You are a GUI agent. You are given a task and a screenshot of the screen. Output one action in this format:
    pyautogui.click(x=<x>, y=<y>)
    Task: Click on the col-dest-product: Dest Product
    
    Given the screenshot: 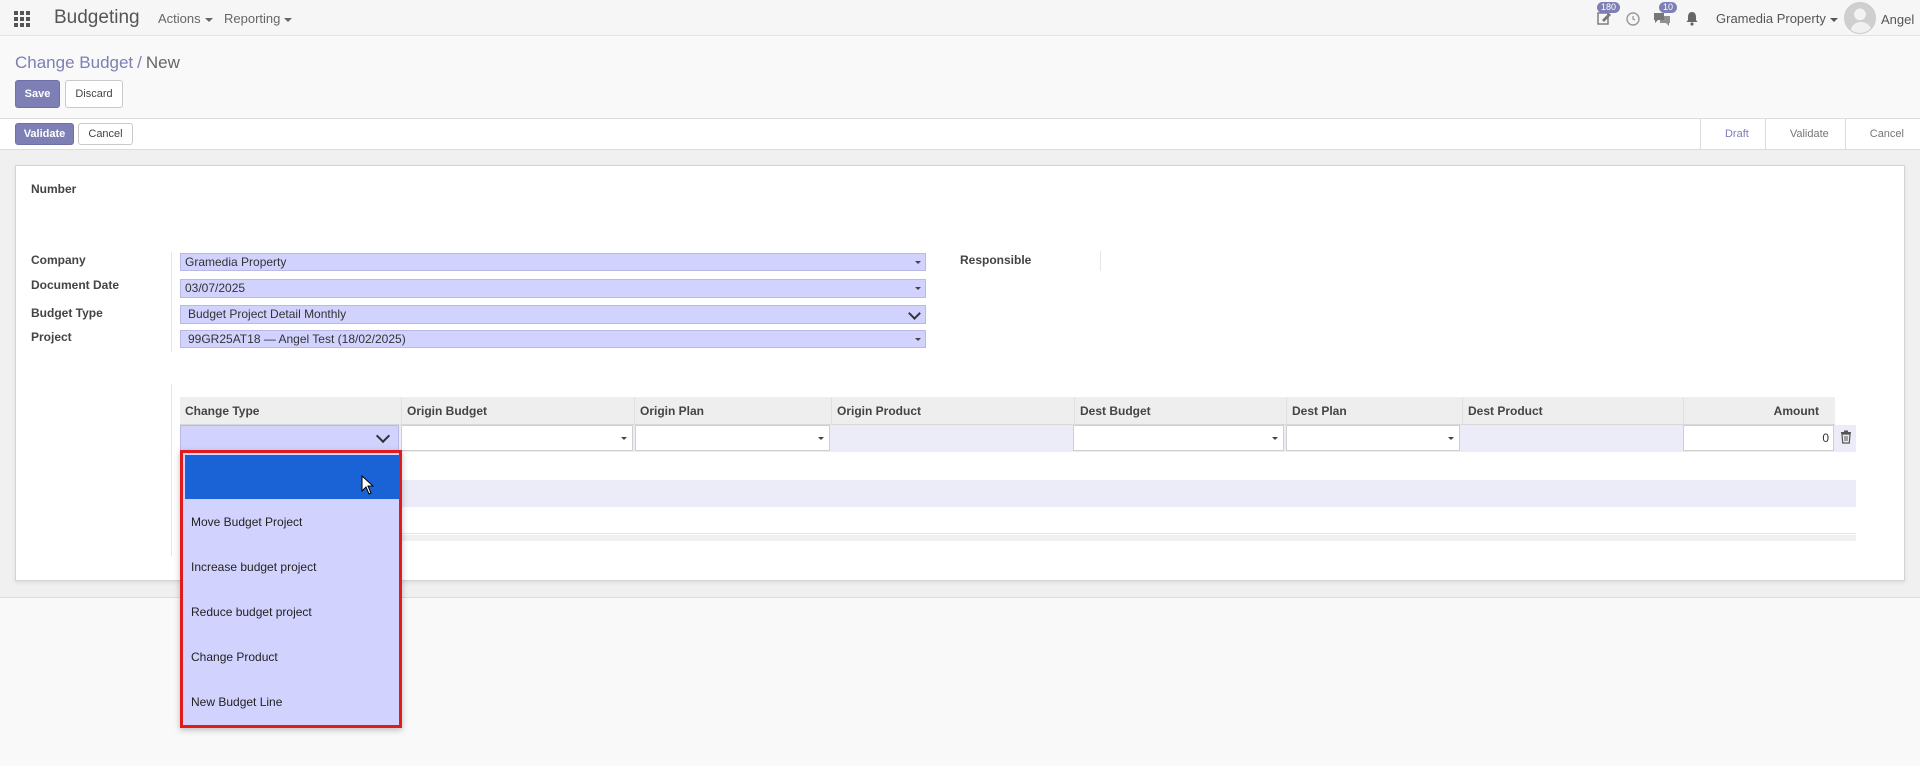 What is the action you would take?
    pyautogui.click(x=1572, y=411)
    